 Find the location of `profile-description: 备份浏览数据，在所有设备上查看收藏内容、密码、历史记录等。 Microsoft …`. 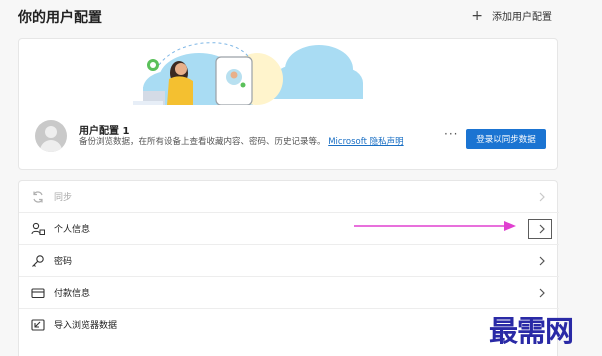

profile-description: 备份浏览数据，在所有设备上查看收藏内容、密码、历史记录等。 Microsoft … is located at coordinates (254, 142).